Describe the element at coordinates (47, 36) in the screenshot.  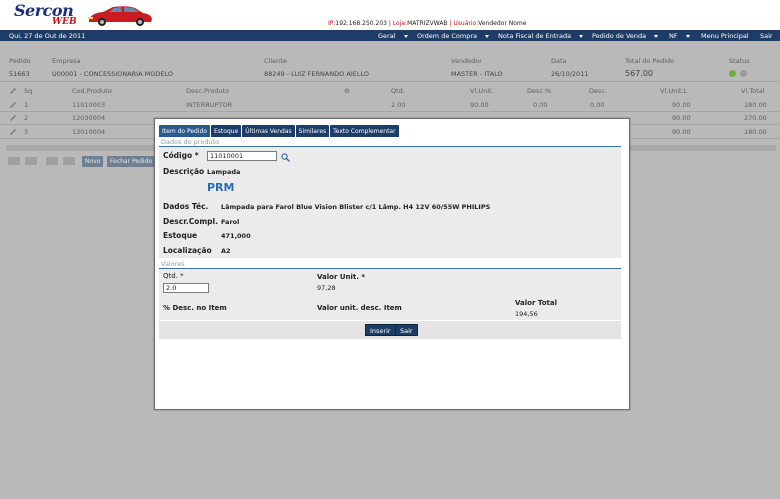
I see `current-date: Qui, 27 de Out de 2011` at that location.